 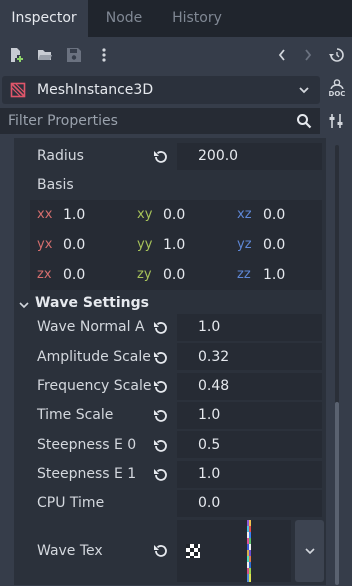 I want to click on resource-dropdown-button, so click(x=309, y=551).